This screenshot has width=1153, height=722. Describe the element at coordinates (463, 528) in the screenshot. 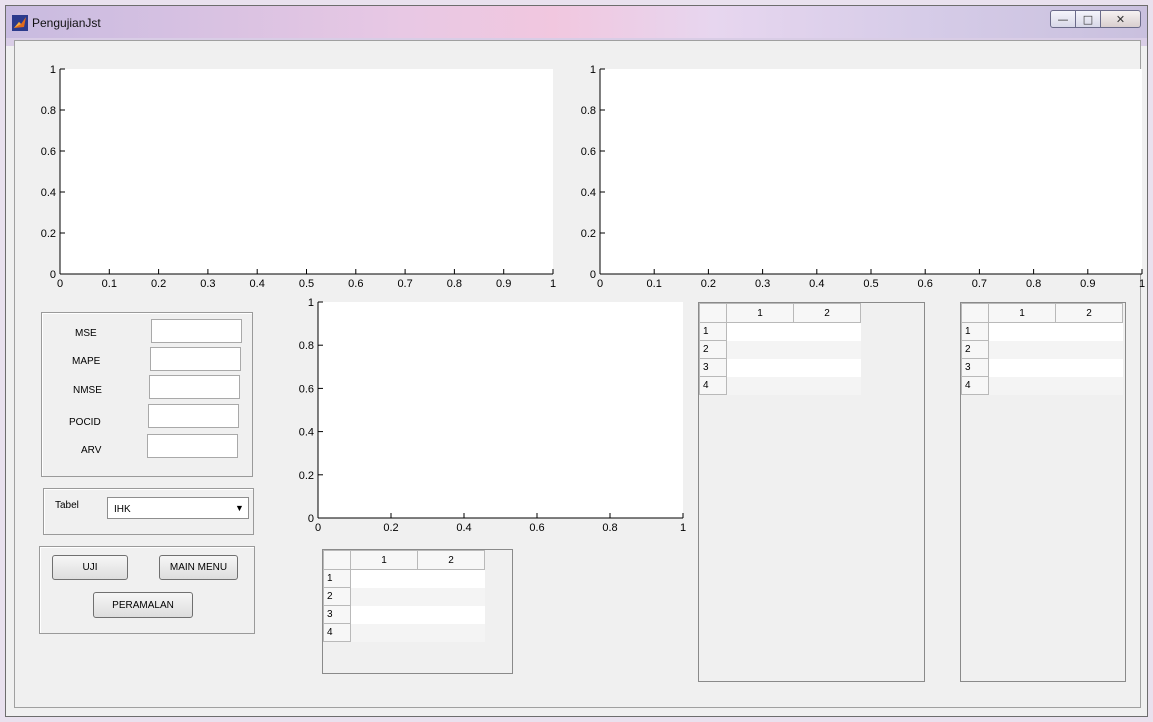

I see `x-tick-label: 0.4` at that location.